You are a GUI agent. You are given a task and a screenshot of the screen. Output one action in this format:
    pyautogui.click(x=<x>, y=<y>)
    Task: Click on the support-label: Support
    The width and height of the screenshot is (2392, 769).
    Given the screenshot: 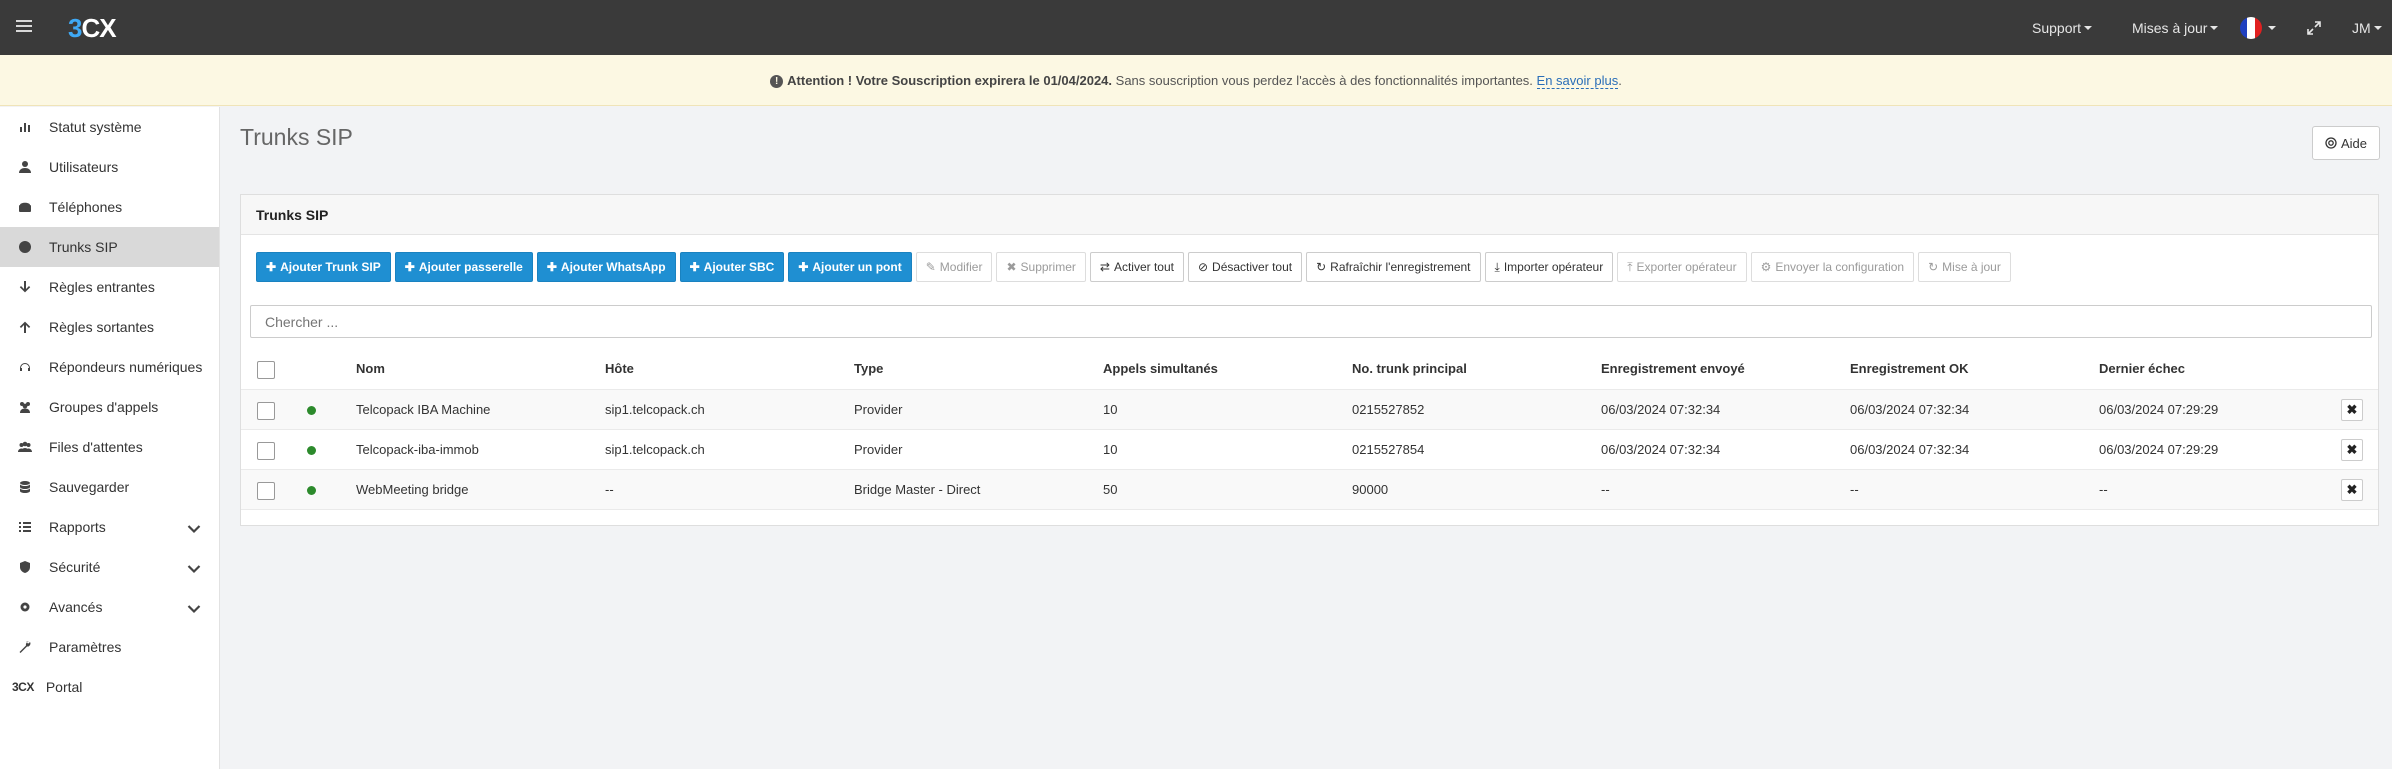 What is the action you would take?
    pyautogui.click(x=2057, y=27)
    